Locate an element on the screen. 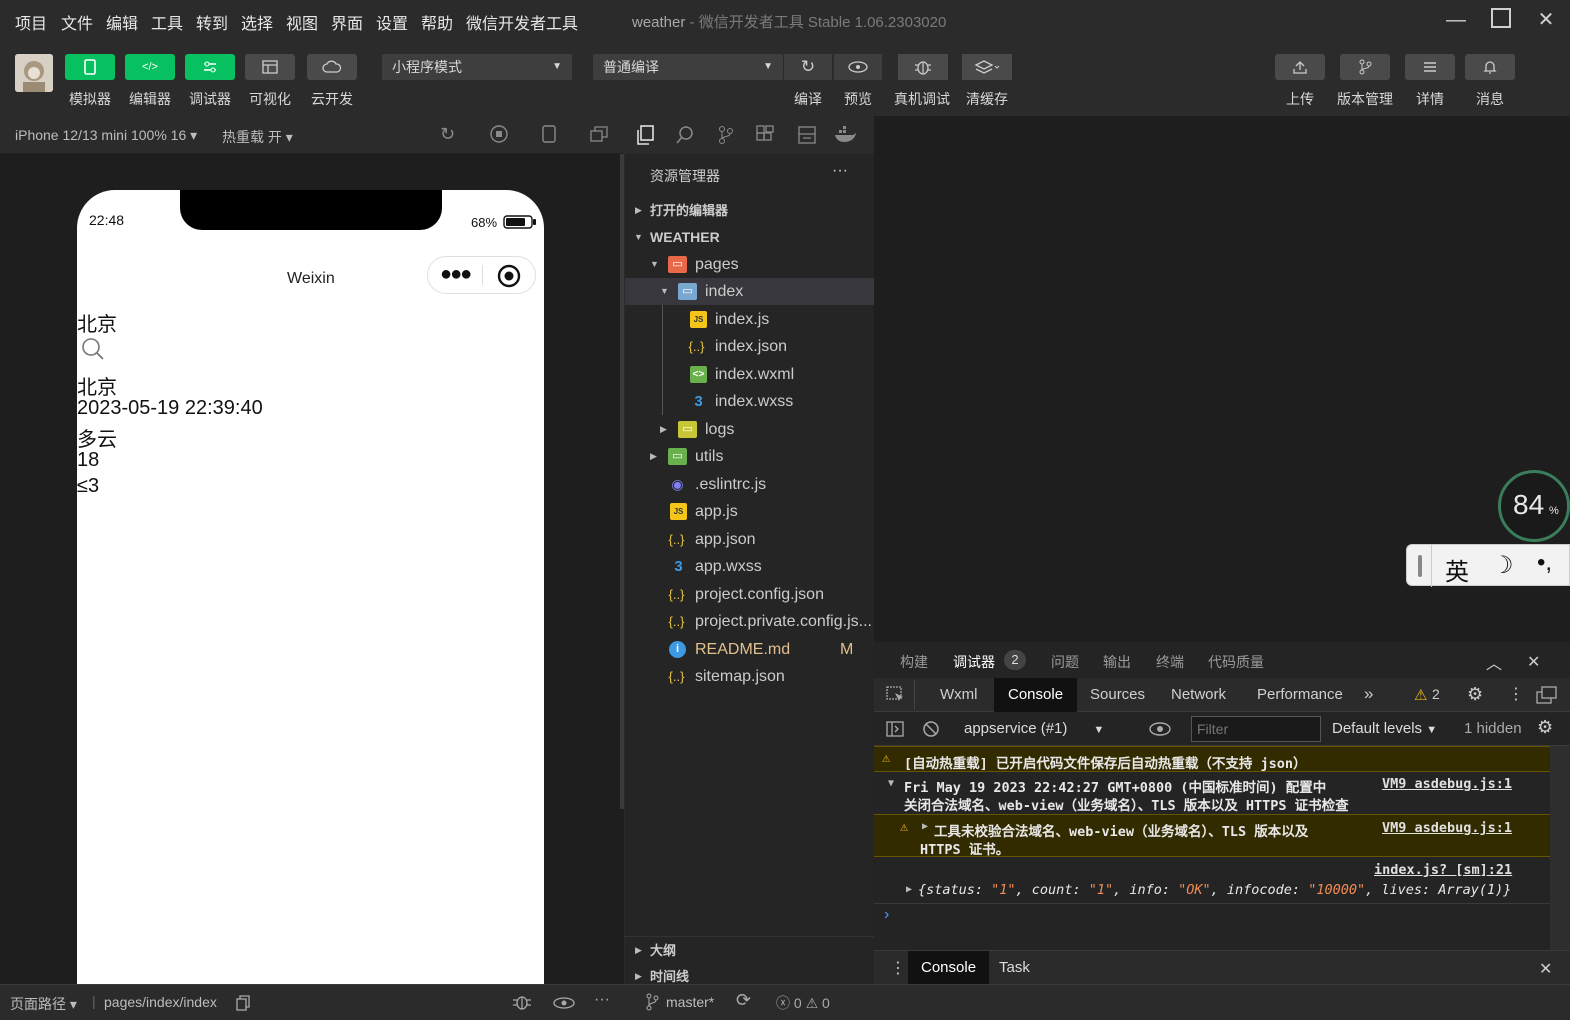  moon-icon: ☽ is located at coordinates (1503, 565).